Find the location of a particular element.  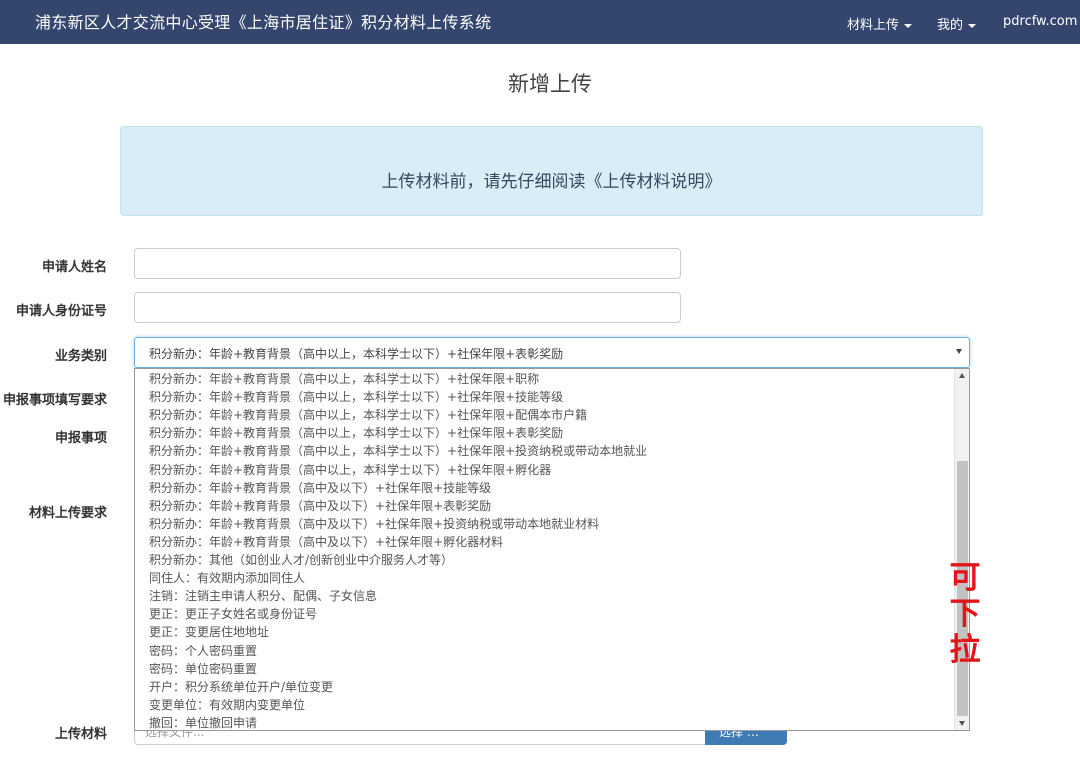

scroll-up-icon is located at coordinates (962, 375).